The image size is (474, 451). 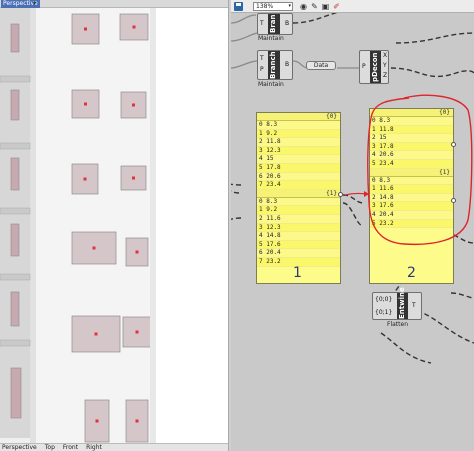 What do you see at coordinates (420, 170) in the screenshot?
I see `annotation-circle` at bounding box center [420, 170].